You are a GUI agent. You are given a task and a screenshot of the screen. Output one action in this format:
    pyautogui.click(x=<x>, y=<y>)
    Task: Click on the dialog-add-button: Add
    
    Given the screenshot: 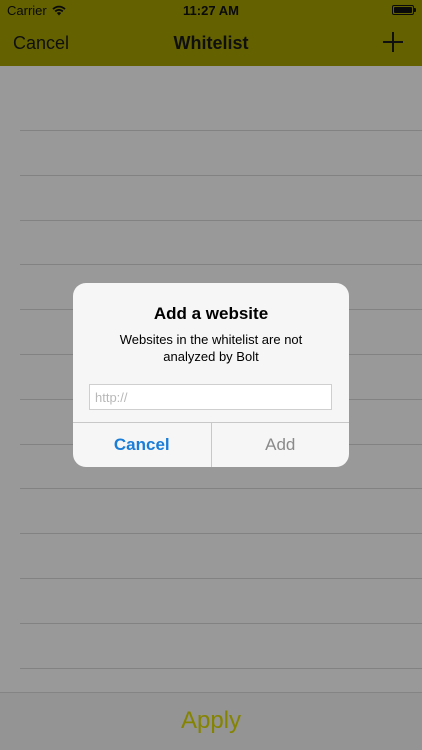 What is the action you would take?
    pyautogui.click(x=281, y=445)
    